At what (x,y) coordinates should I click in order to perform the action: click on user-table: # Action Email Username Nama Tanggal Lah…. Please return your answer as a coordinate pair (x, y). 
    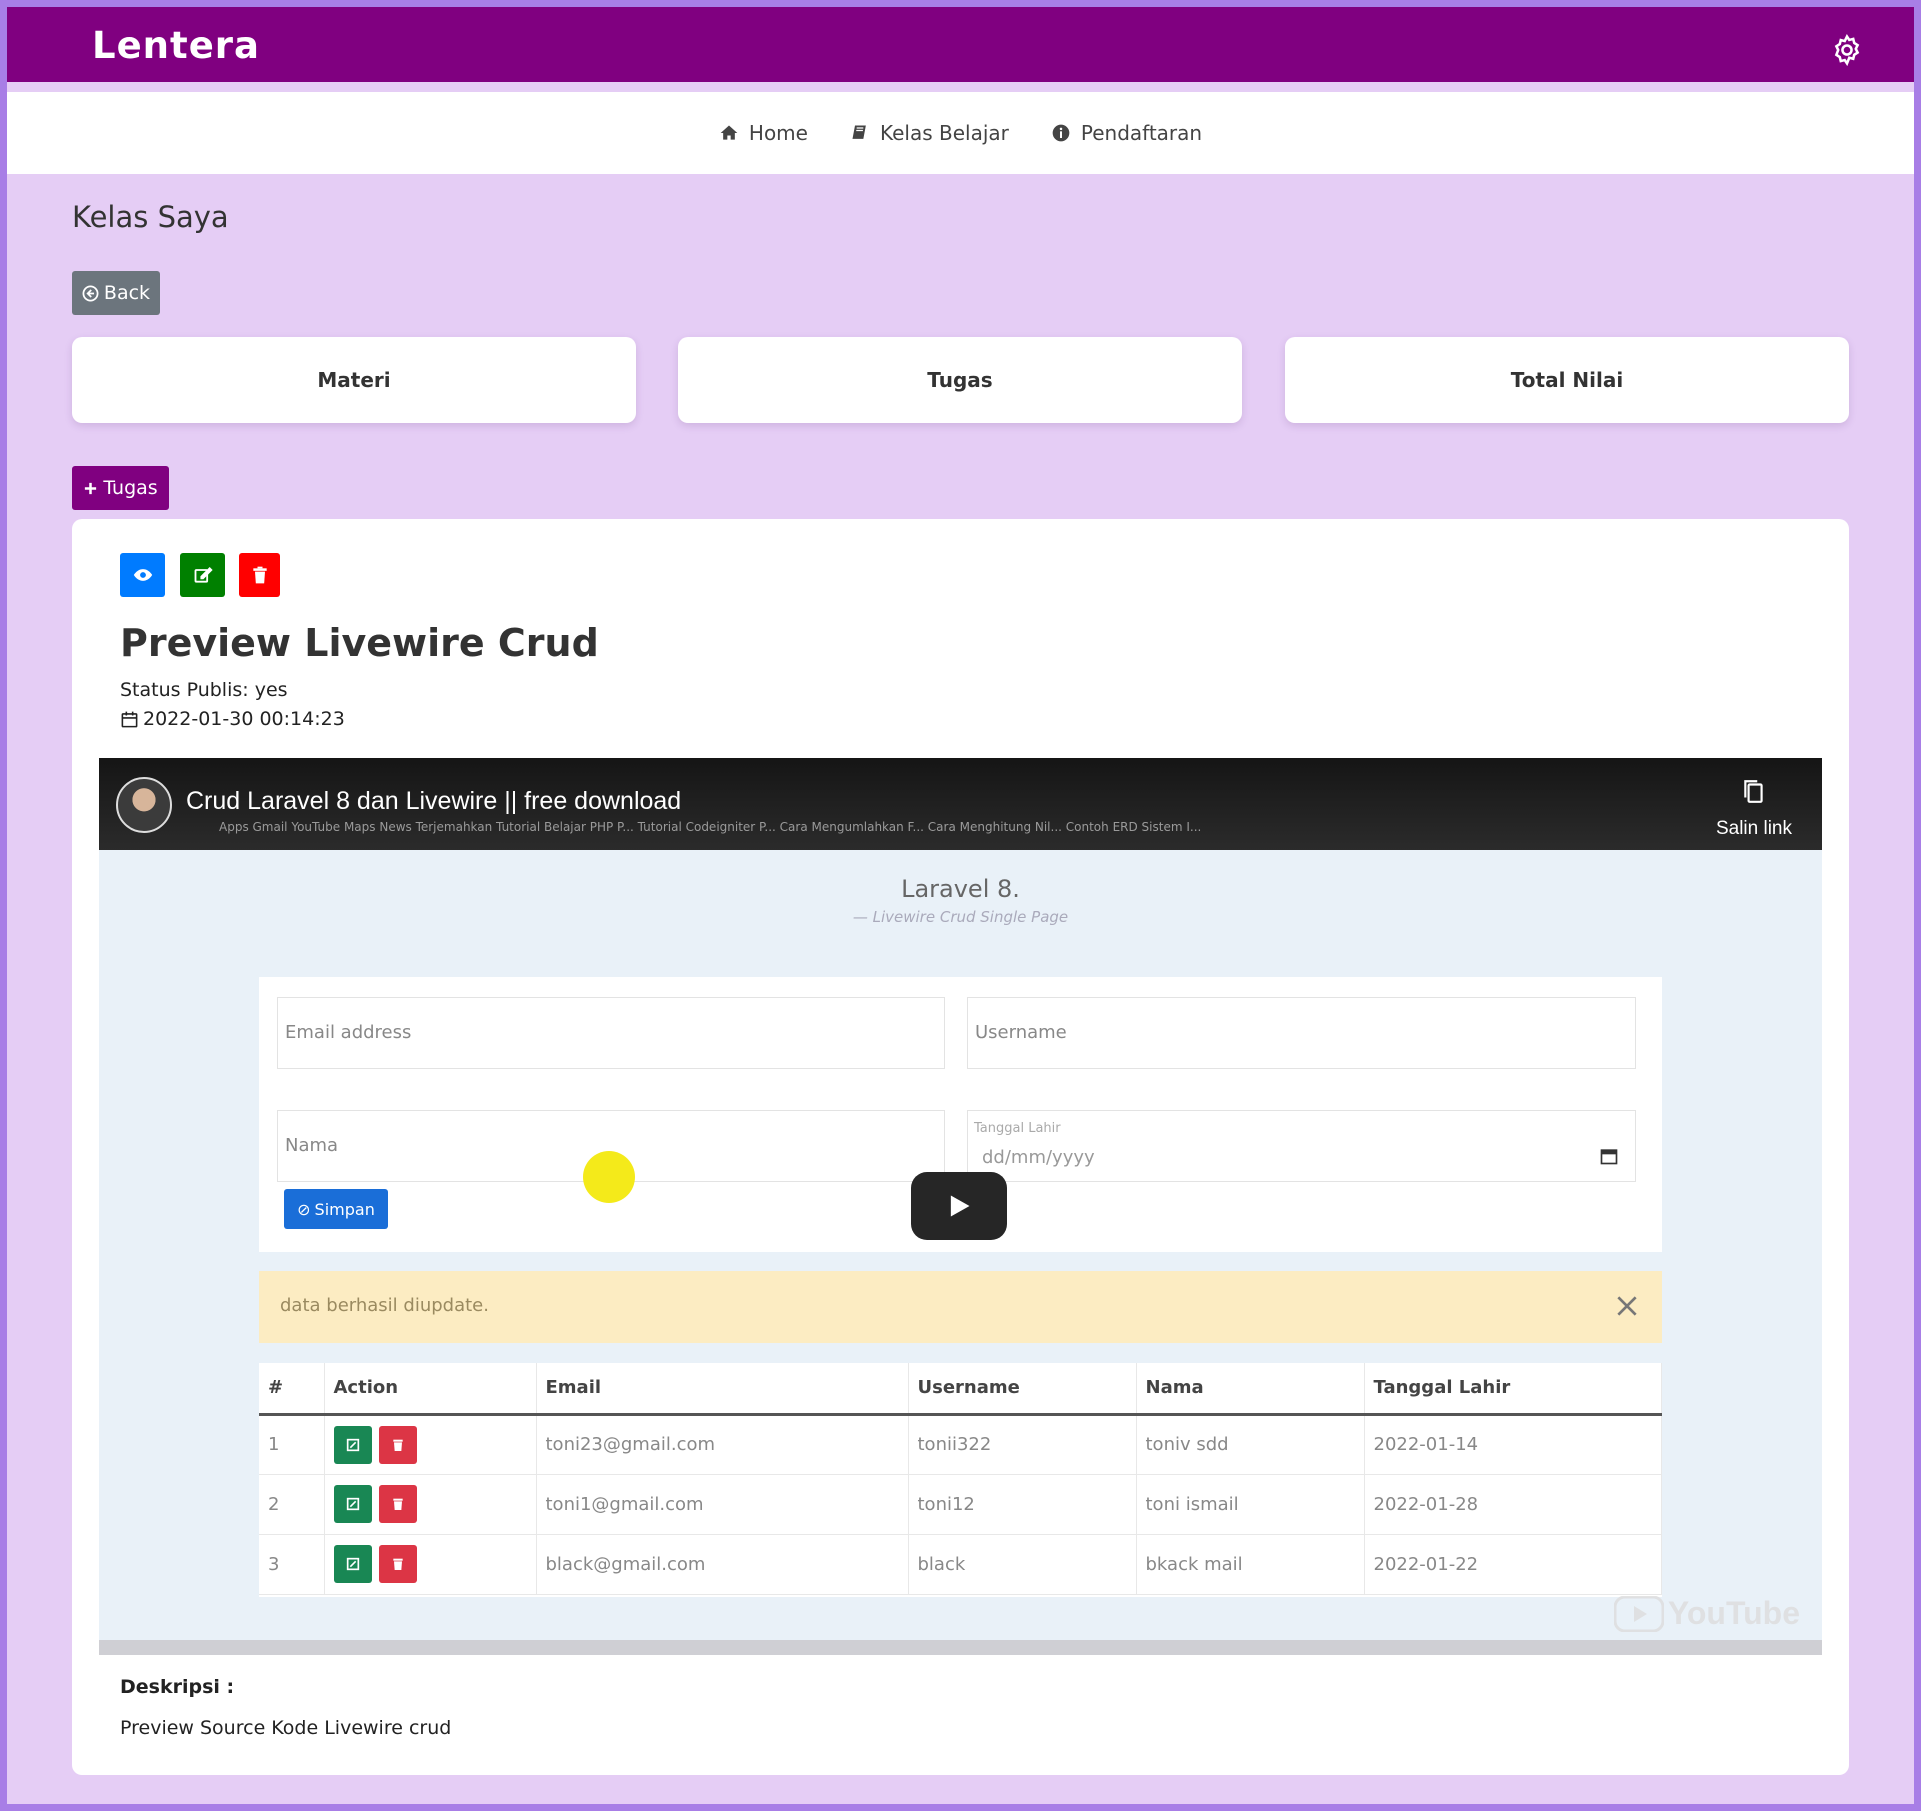
    Looking at the image, I should click on (960, 1479).